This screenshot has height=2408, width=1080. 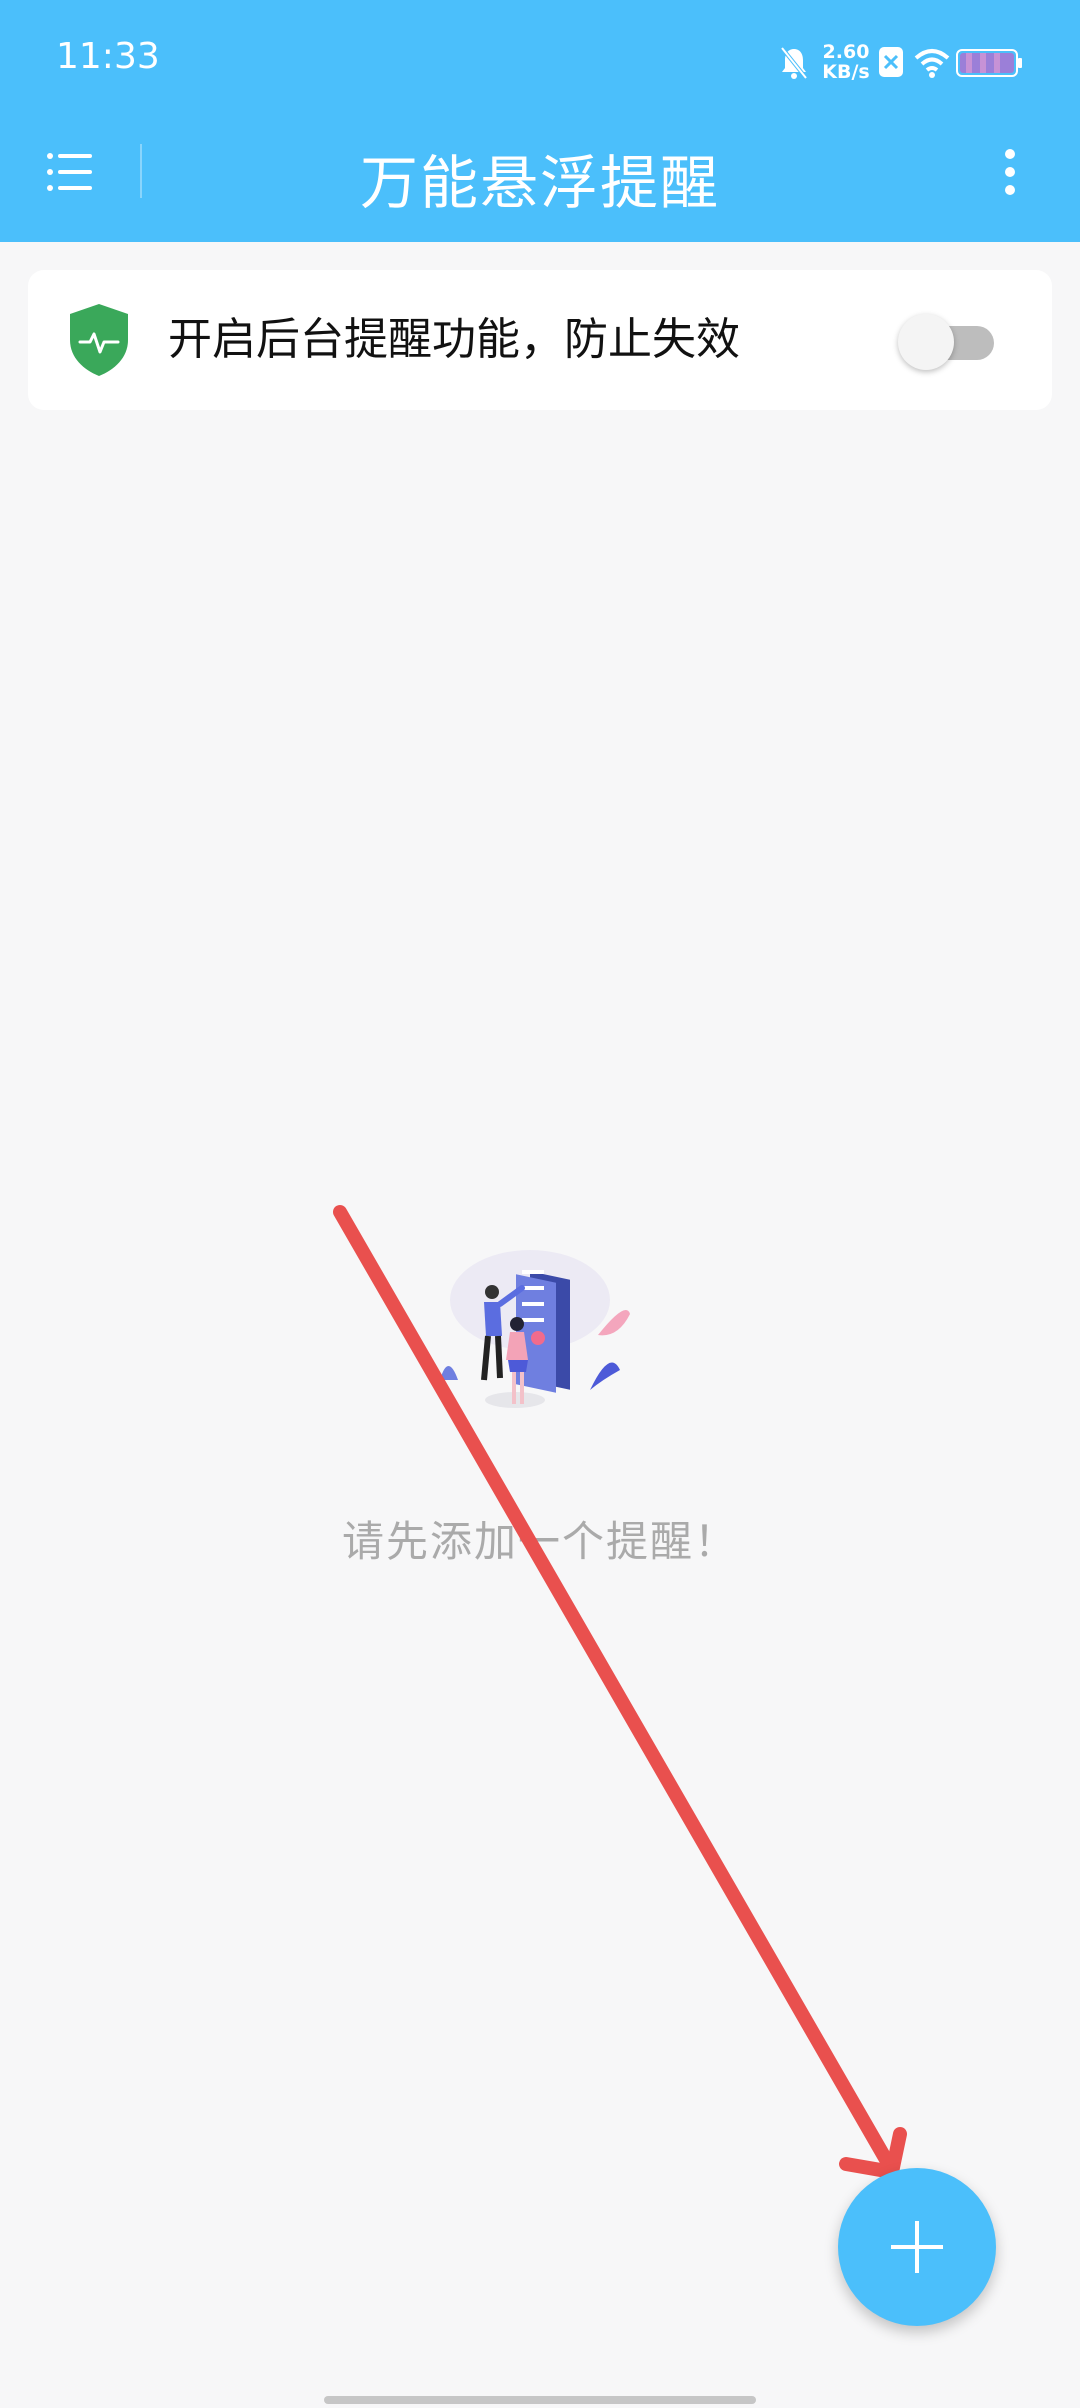 What do you see at coordinates (99, 340) in the screenshot?
I see `shield-icon` at bounding box center [99, 340].